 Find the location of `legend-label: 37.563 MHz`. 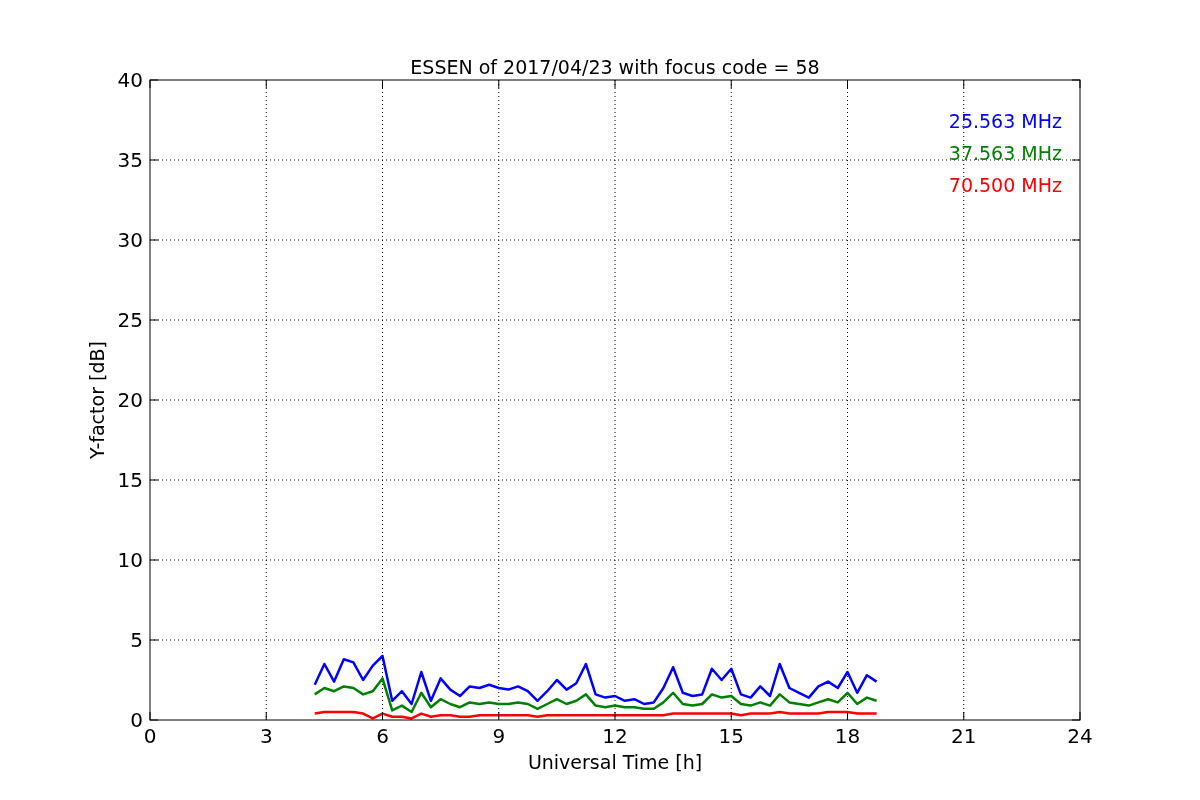

legend-label: 37.563 MHz is located at coordinates (1005, 153).